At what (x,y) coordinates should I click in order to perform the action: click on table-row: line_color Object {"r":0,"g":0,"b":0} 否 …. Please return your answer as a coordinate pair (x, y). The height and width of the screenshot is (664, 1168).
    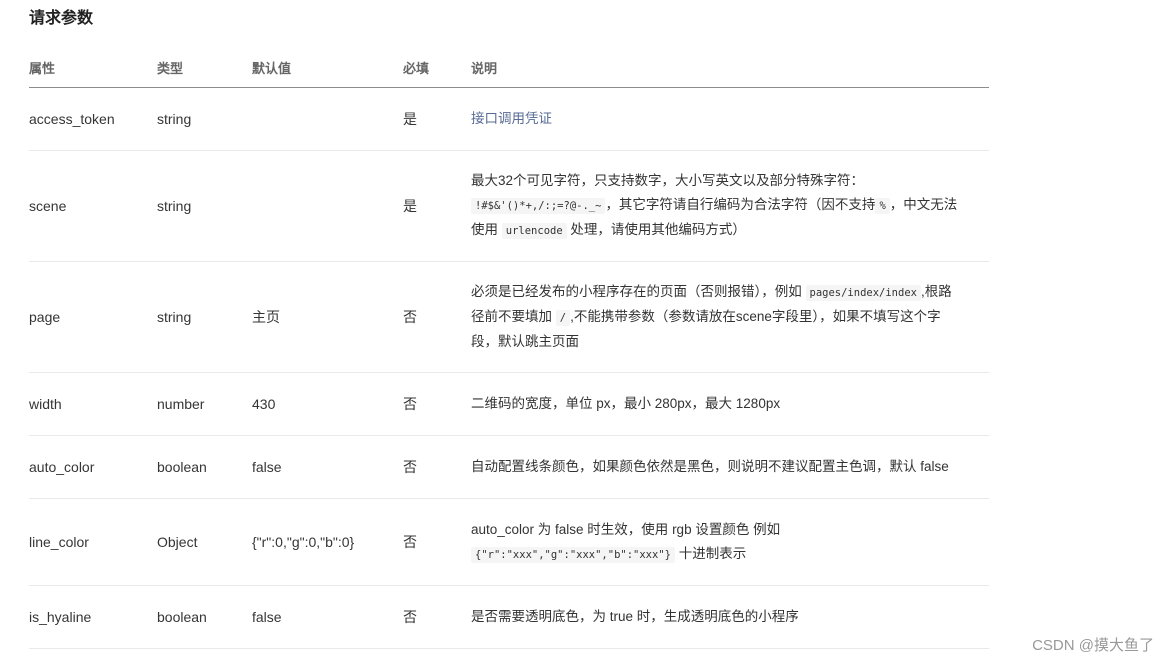
    Looking at the image, I should click on (509, 542).